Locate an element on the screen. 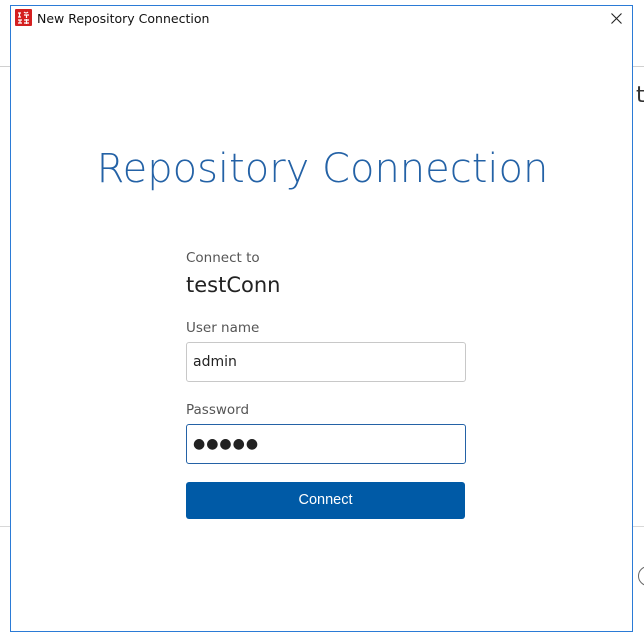 This screenshot has height=635, width=644. username-field: admin is located at coordinates (326, 362).